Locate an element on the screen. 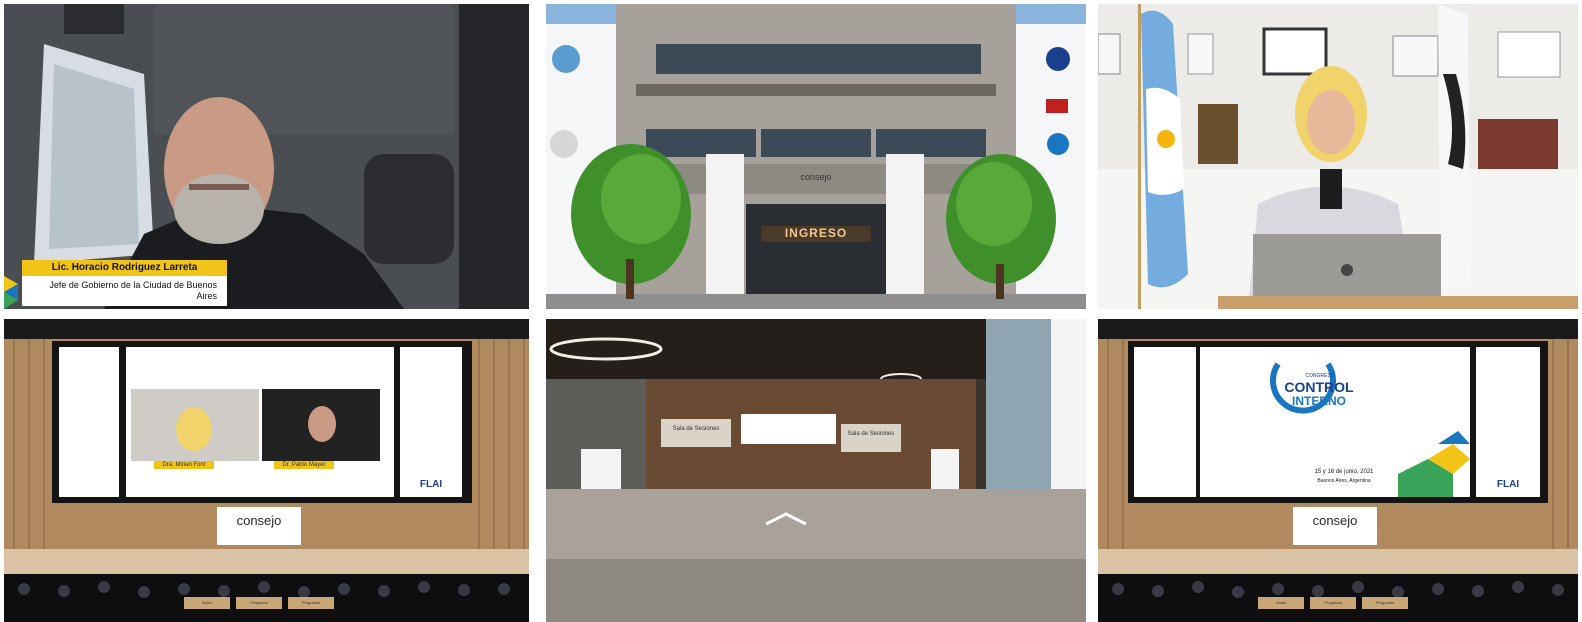 Image resolution: width=1582 pixels, height=622 pixels. stage-brand-sign-right: consejo is located at coordinates (1335, 526).